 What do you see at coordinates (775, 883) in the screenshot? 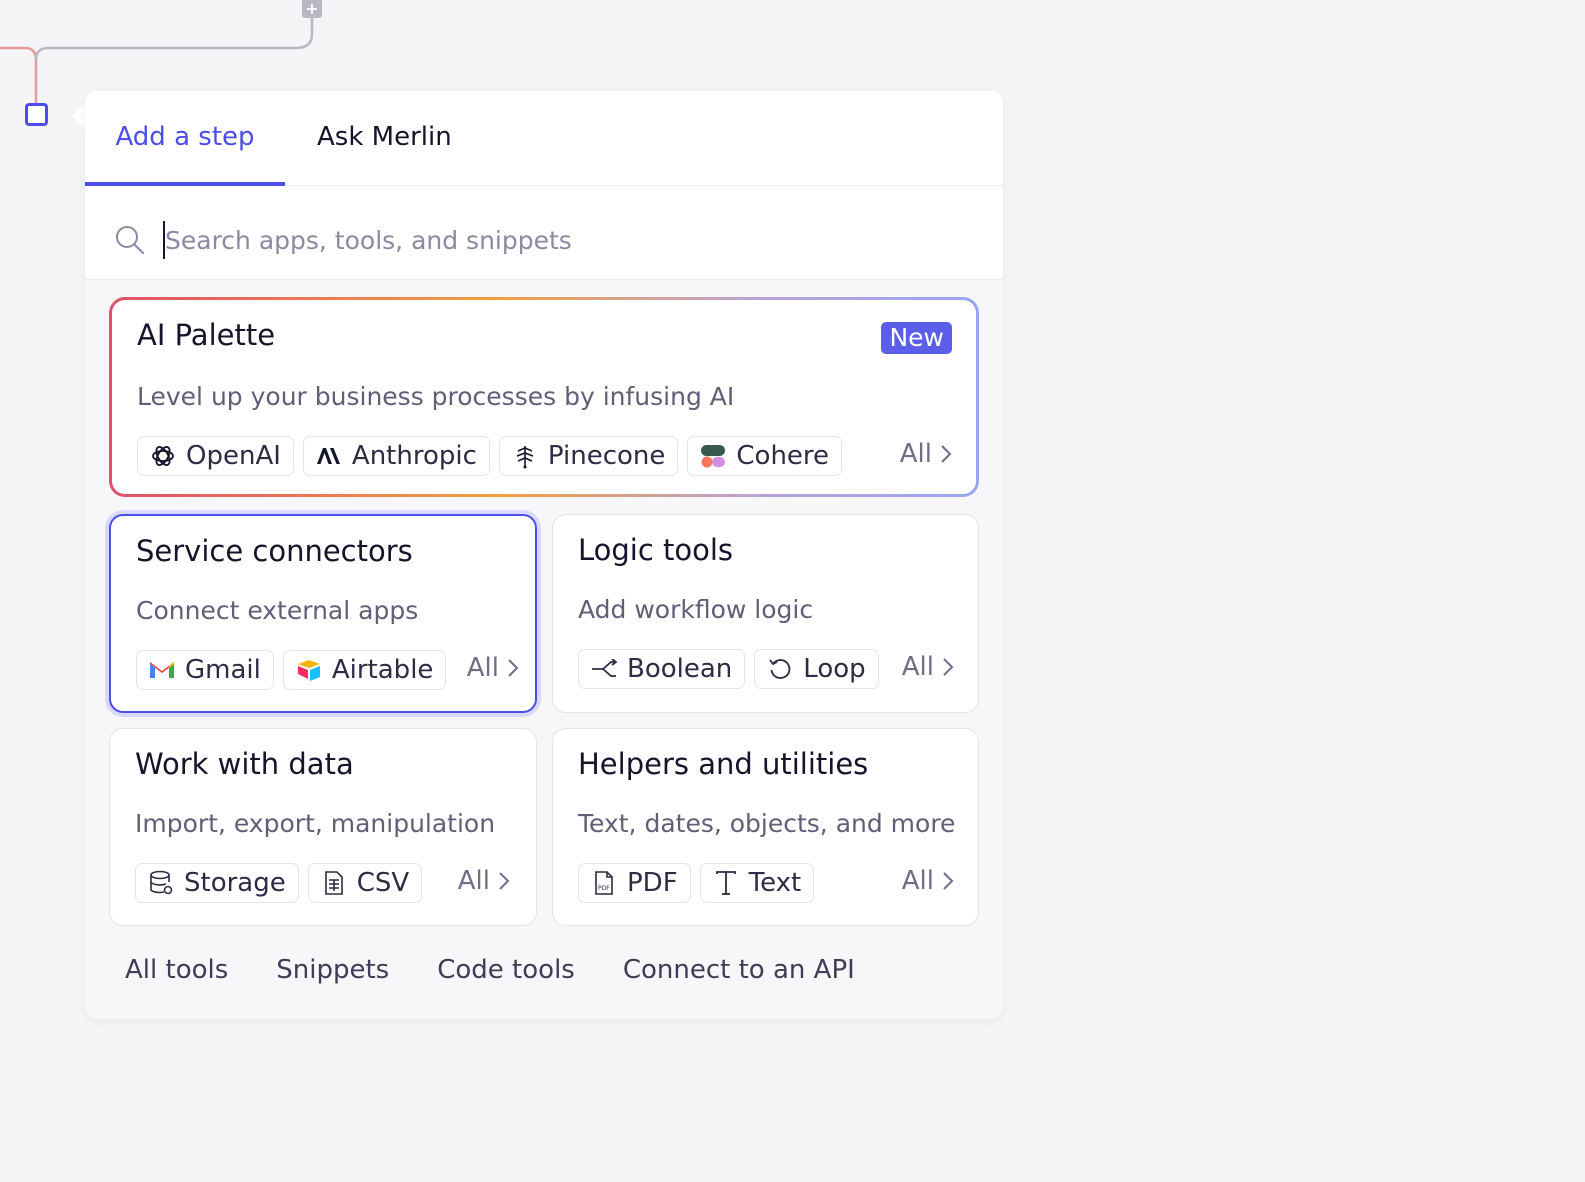
I see `chip-label: Text` at bounding box center [775, 883].